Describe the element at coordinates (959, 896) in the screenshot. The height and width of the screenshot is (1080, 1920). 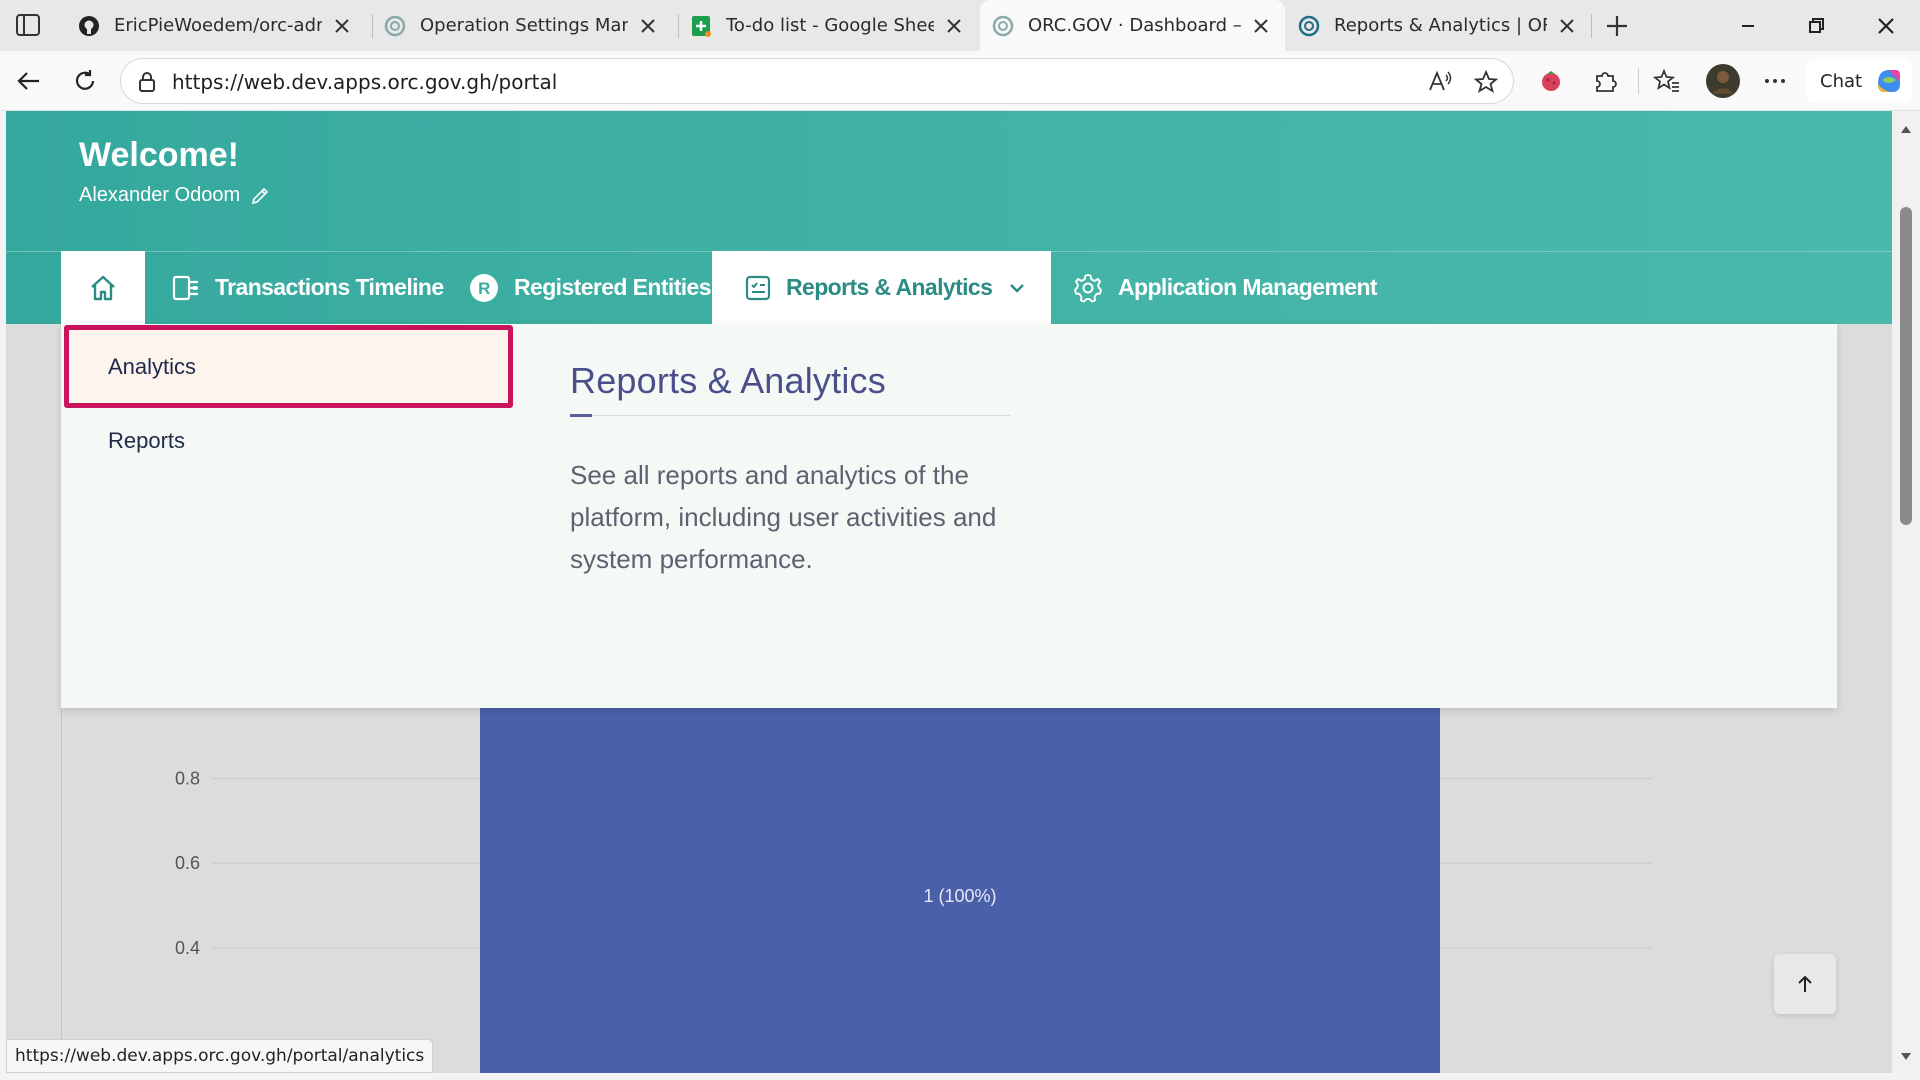
I see `bar-data-label: 1 (100%)` at that location.